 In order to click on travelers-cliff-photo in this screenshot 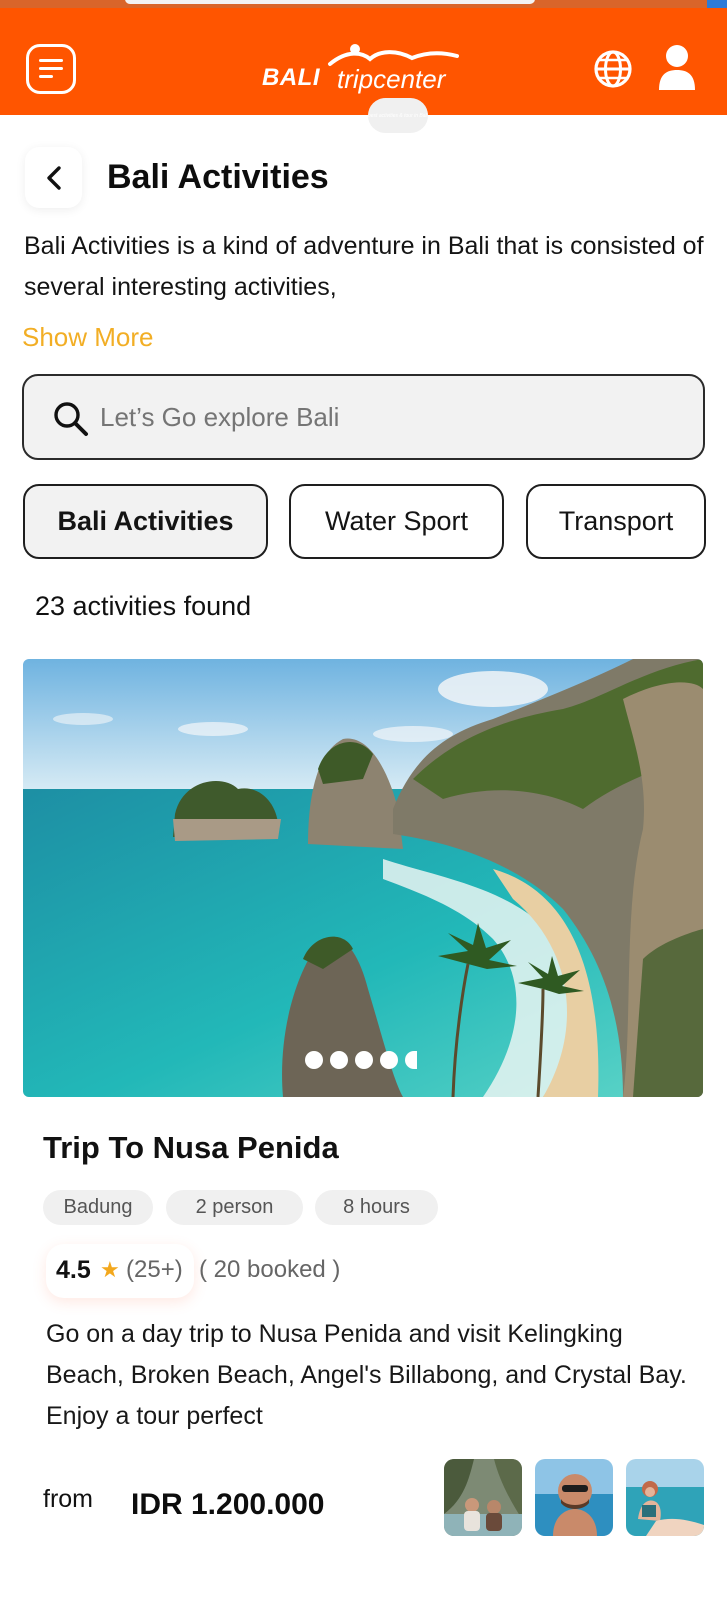, I will do `click(483, 1497)`.